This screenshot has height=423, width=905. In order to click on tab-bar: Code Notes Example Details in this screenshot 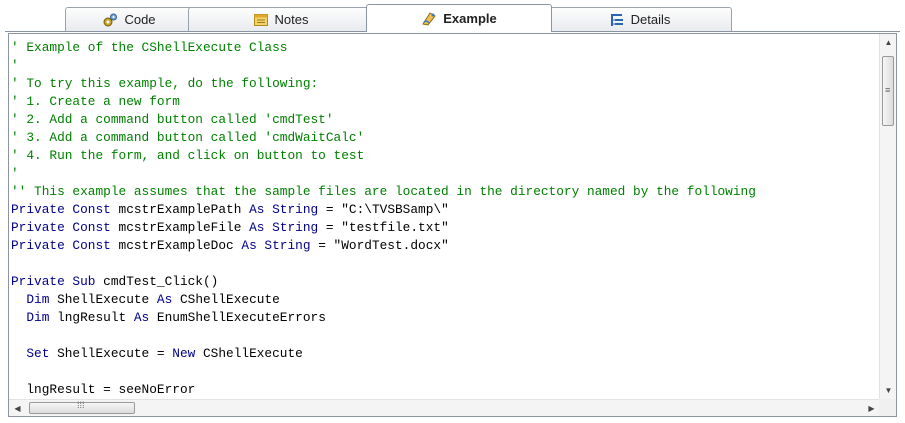, I will do `click(452, 17)`.